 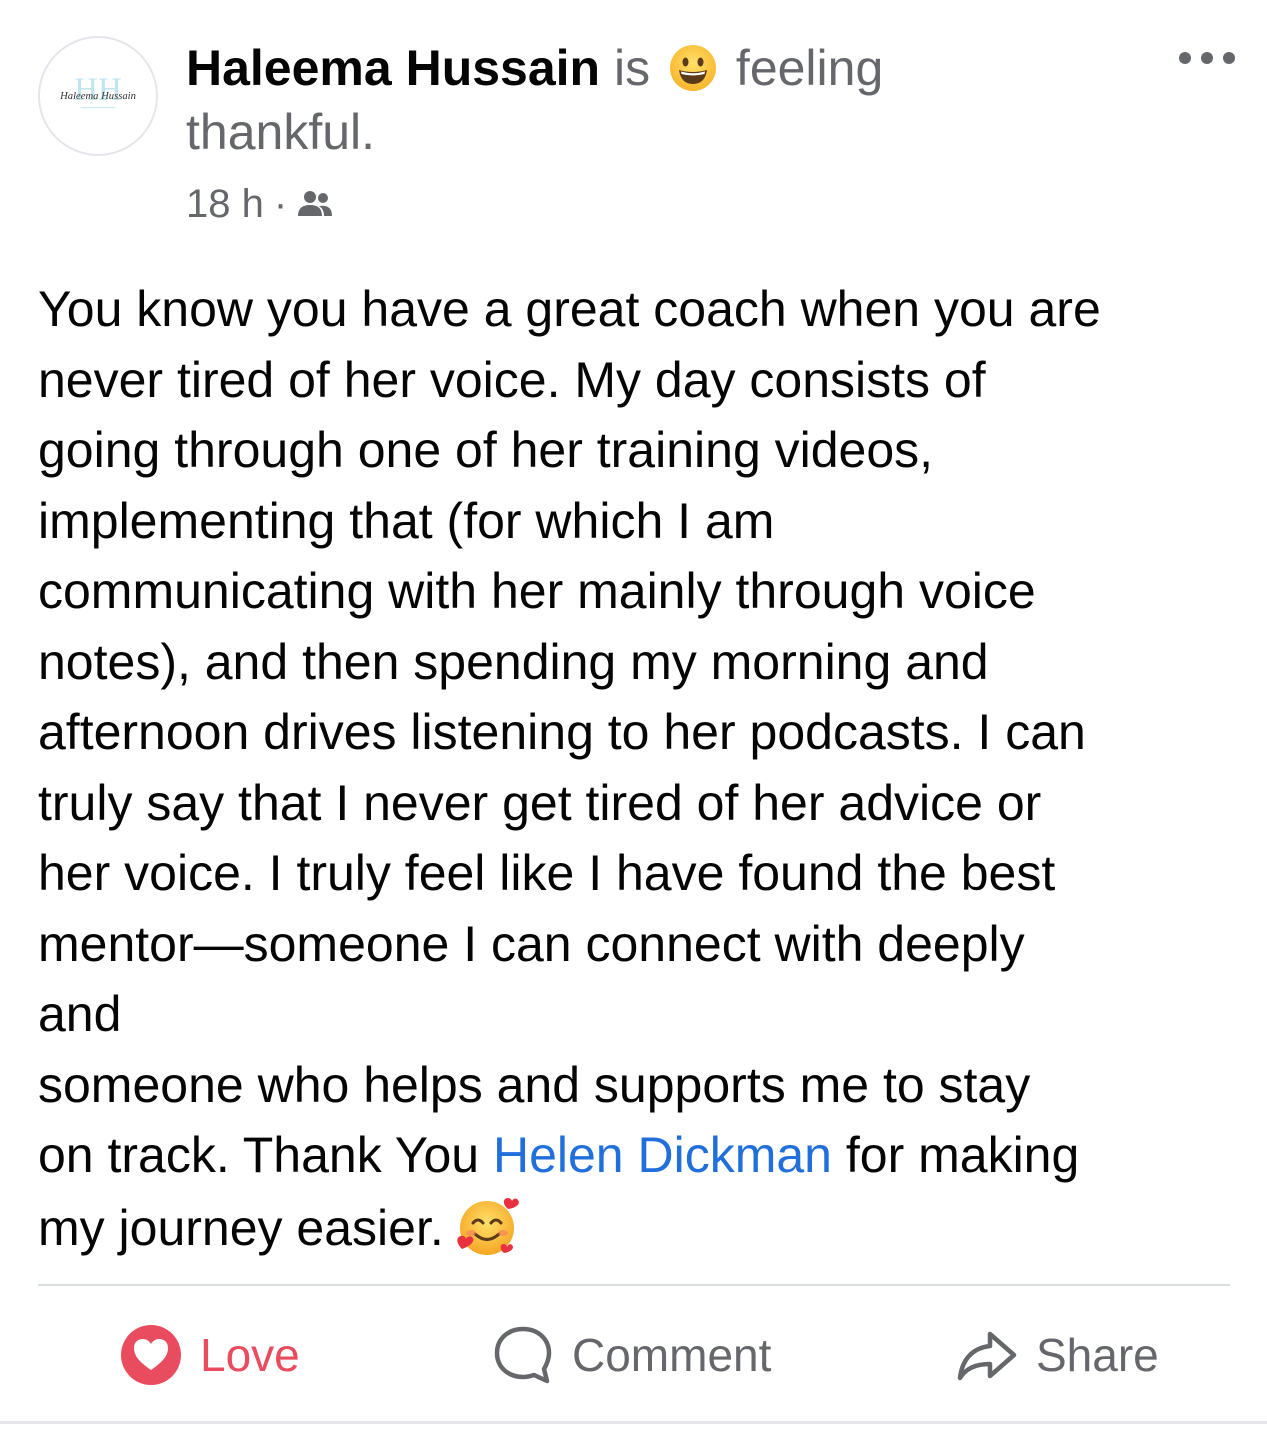 I want to click on feed-separator, so click(x=633, y=1422).